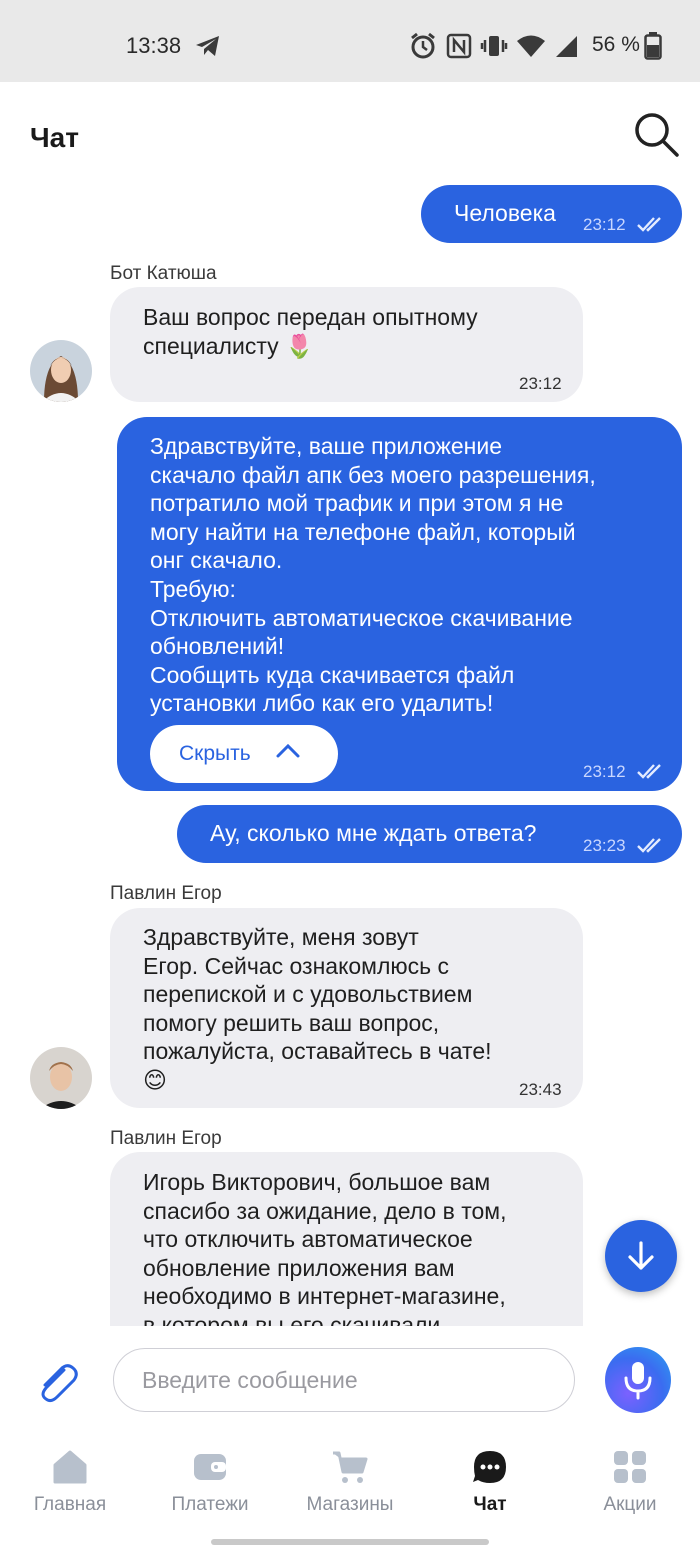 The height and width of the screenshot is (1556, 700). Describe the element at coordinates (505, 213) in the screenshot. I see `message-text: Человека` at that location.